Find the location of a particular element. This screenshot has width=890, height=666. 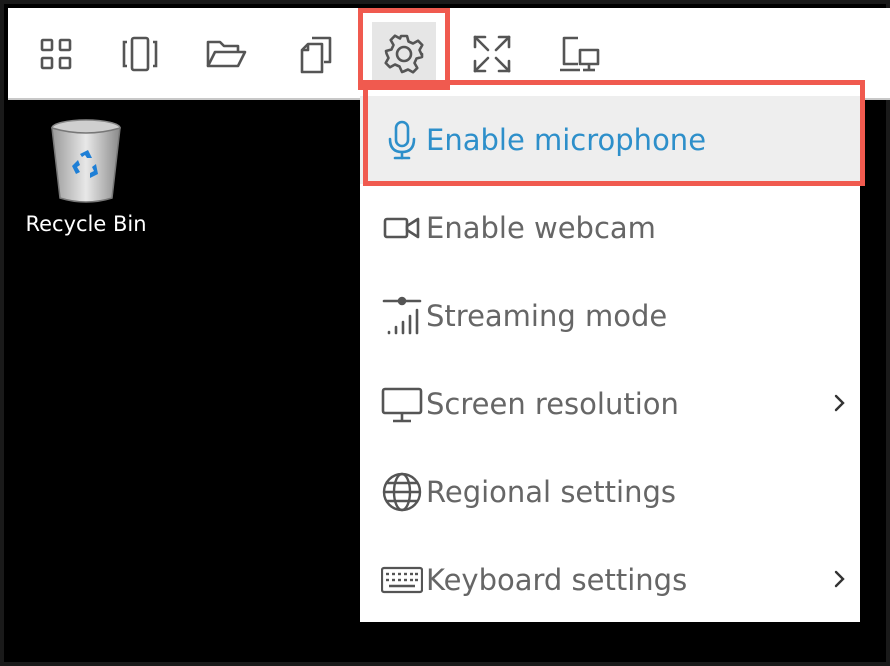

microphone-icon is located at coordinates (402, 140).